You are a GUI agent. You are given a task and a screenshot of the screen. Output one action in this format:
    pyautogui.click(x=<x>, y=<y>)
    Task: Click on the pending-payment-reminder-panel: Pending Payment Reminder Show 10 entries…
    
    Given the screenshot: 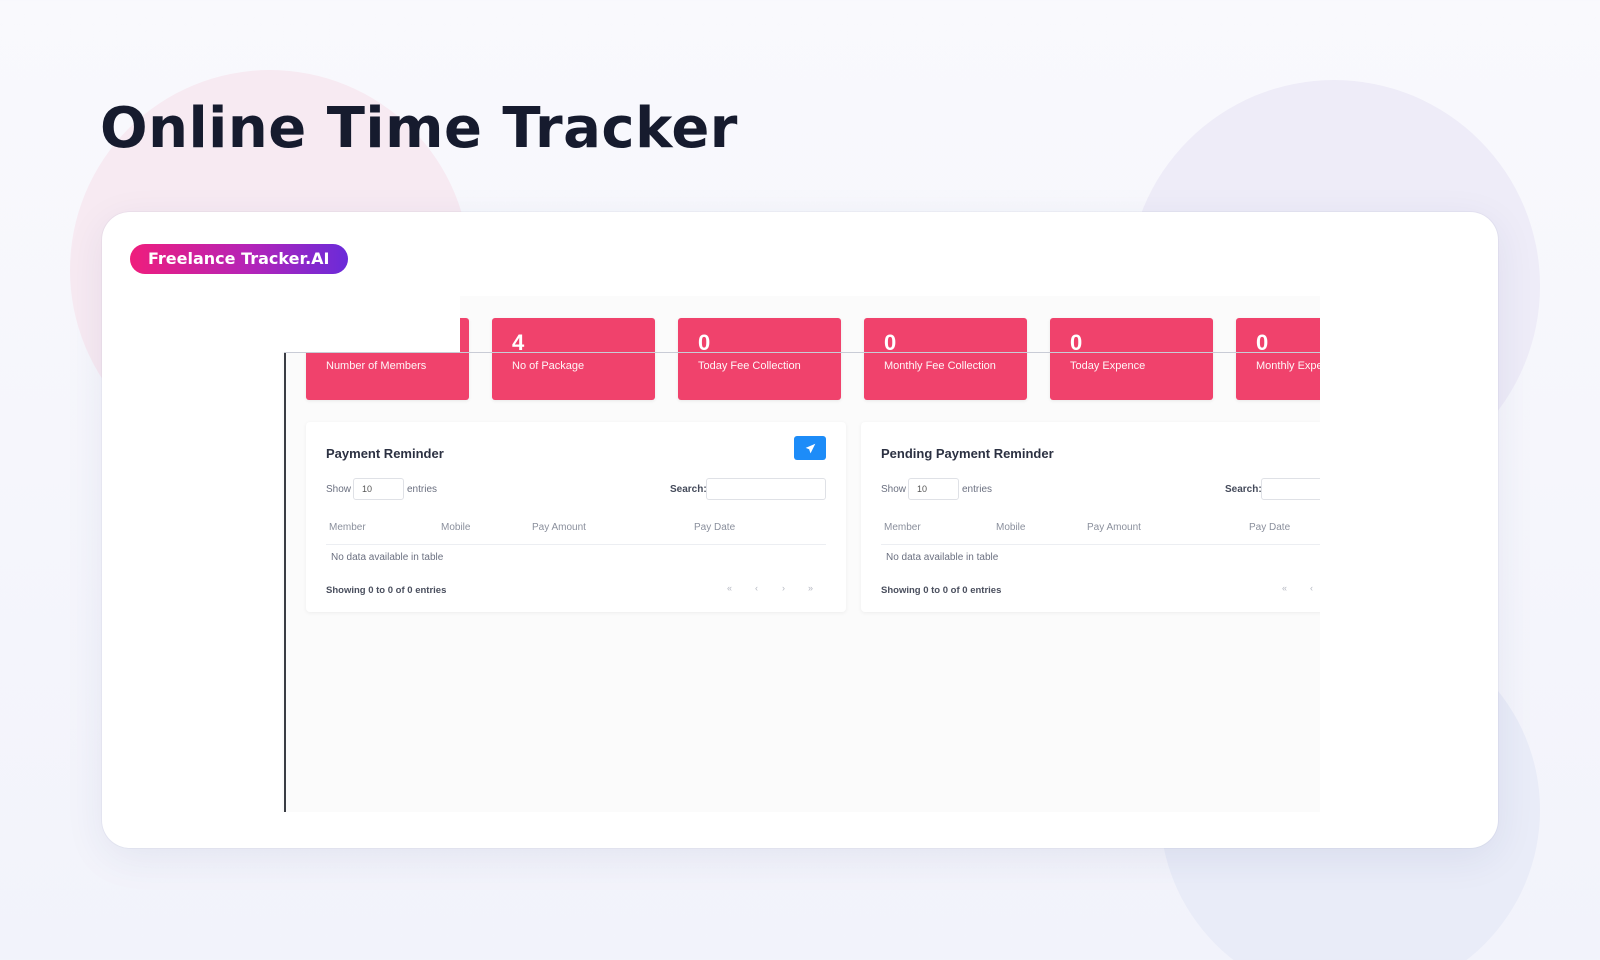 What is the action you would take?
    pyautogui.click(x=1090, y=517)
    